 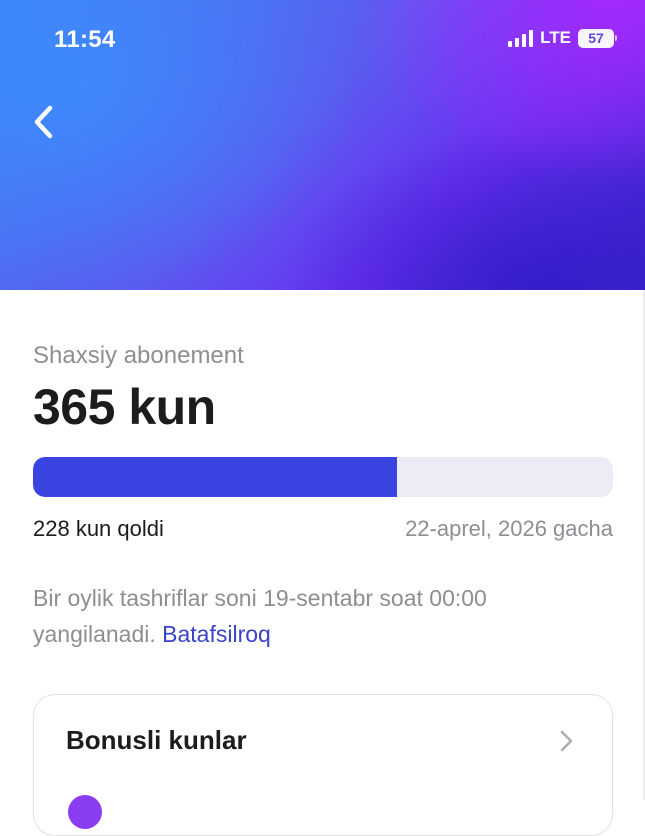 I want to click on more-details-link: Batafsilroq, so click(x=216, y=634).